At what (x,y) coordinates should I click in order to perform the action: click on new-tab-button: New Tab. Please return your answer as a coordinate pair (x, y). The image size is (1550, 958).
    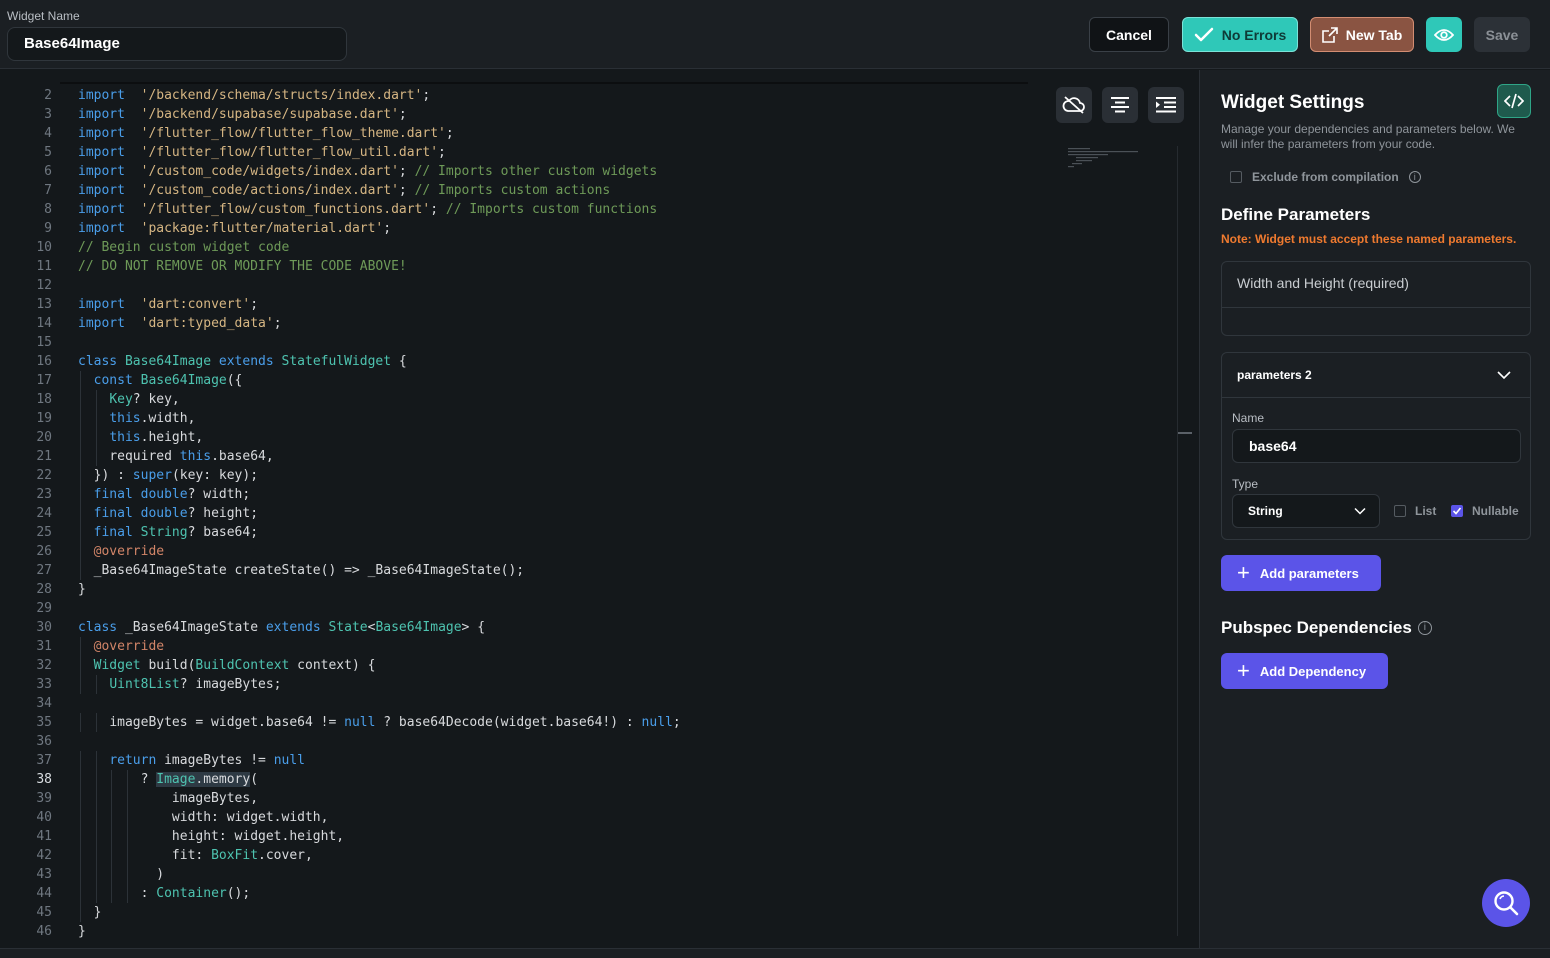
    Looking at the image, I should click on (1362, 34).